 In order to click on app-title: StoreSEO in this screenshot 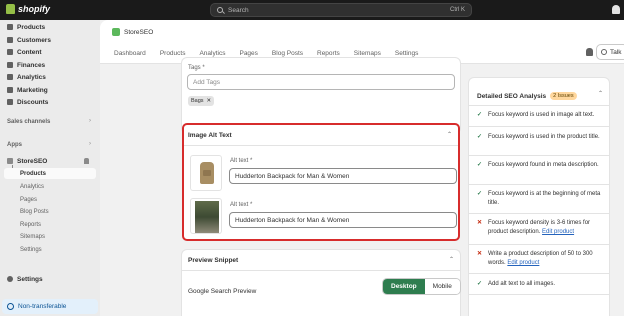, I will do `click(132, 32)`.